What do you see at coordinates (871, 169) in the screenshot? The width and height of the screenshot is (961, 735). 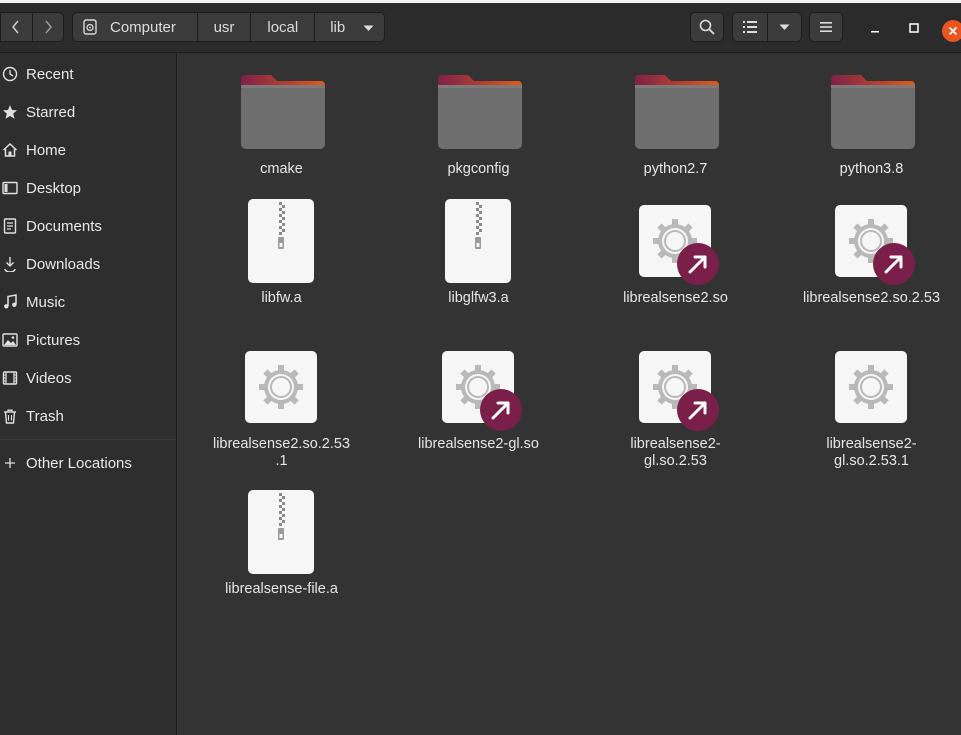 I see `file-name: python3.8` at bounding box center [871, 169].